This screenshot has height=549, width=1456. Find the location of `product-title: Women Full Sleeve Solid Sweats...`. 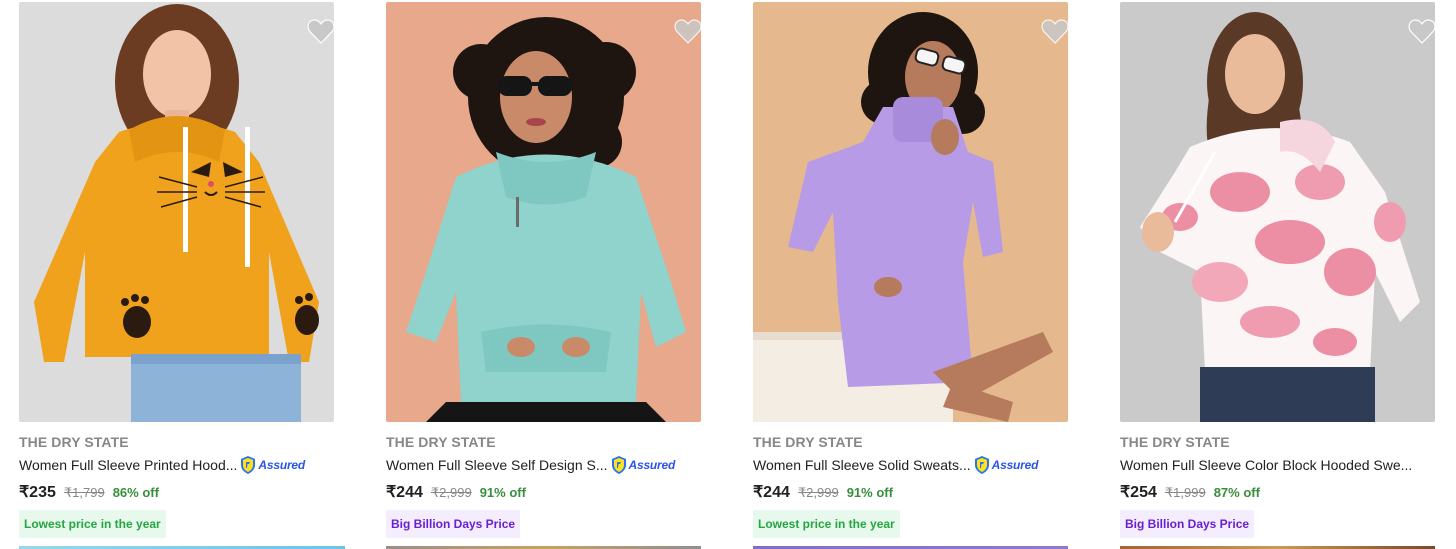

product-title: Women Full Sleeve Solid Sweats... is located at coordinates (862, 465).